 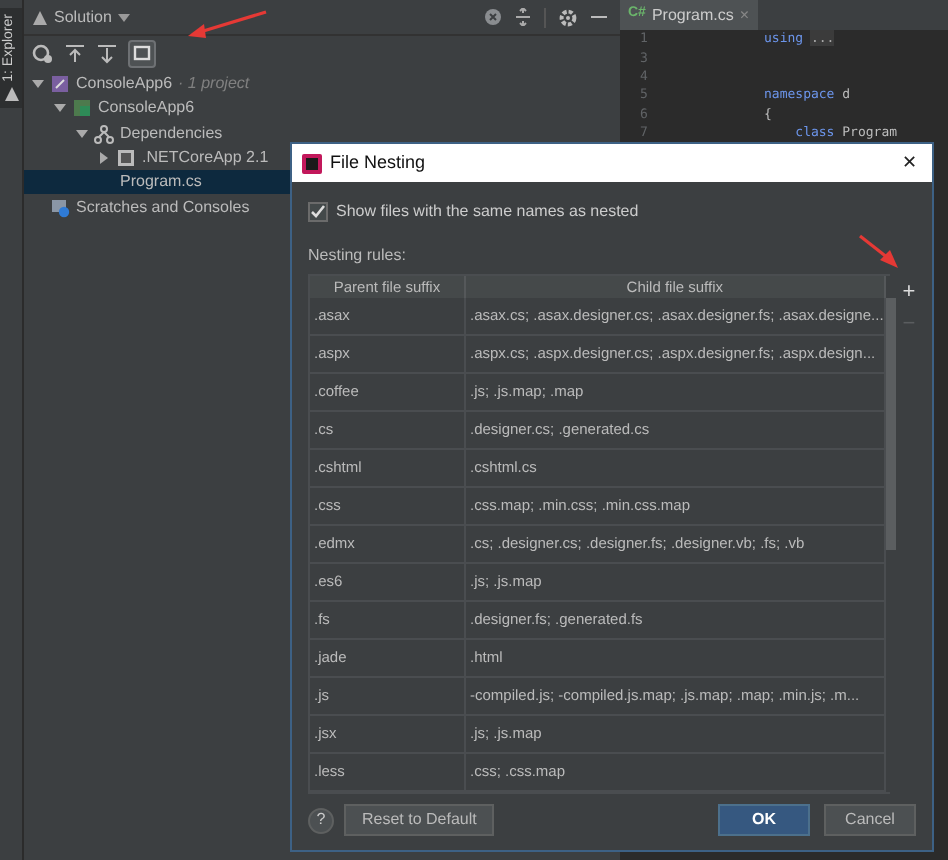 I want to click on dialog-title: File Nesting, so click(x=378, y=162).